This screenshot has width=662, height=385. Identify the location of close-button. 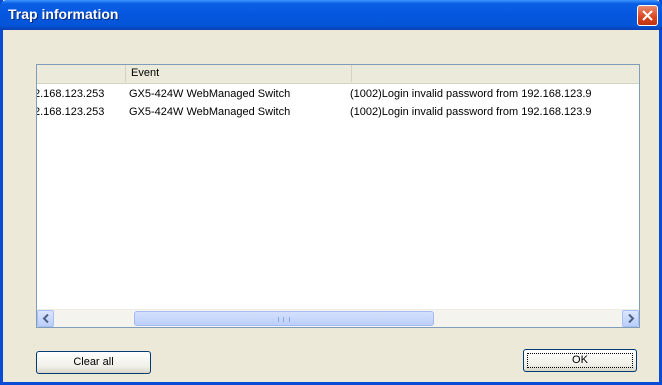
(647, 15).